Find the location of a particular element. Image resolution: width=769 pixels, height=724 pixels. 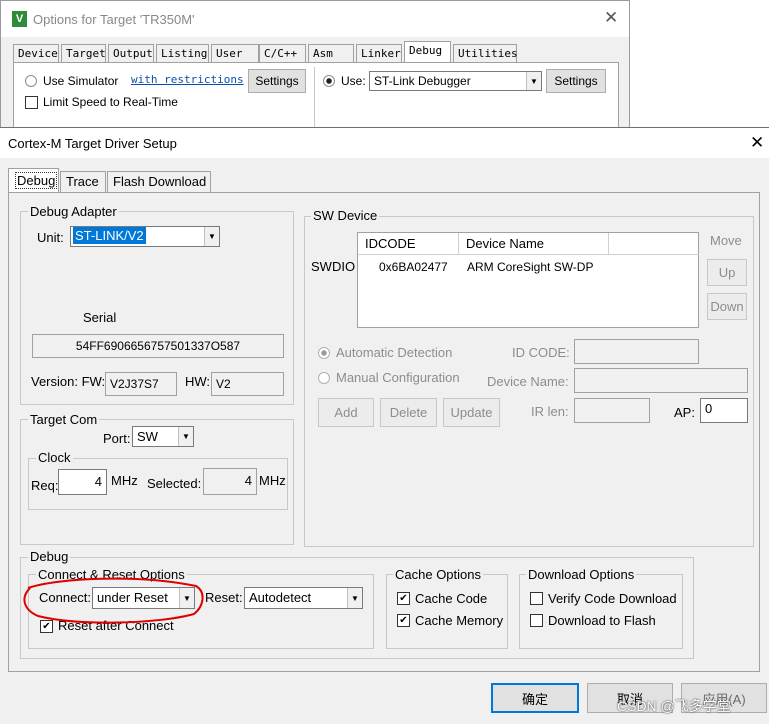

row-device-name: ARM CoreSight SW-DP is located at coordinates (530, 267).